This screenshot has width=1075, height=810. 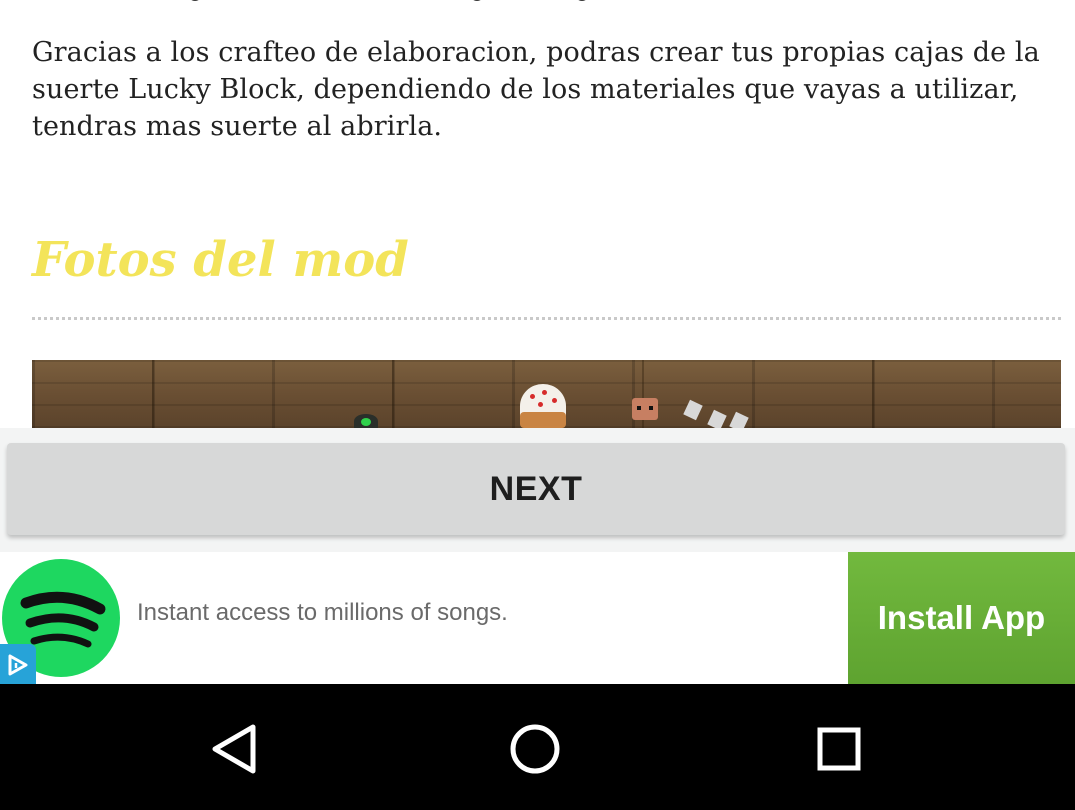 What do you see at coordinates (366, 421) in the screenshot?
I see `creature-icon` at bounding box center [366, 421].